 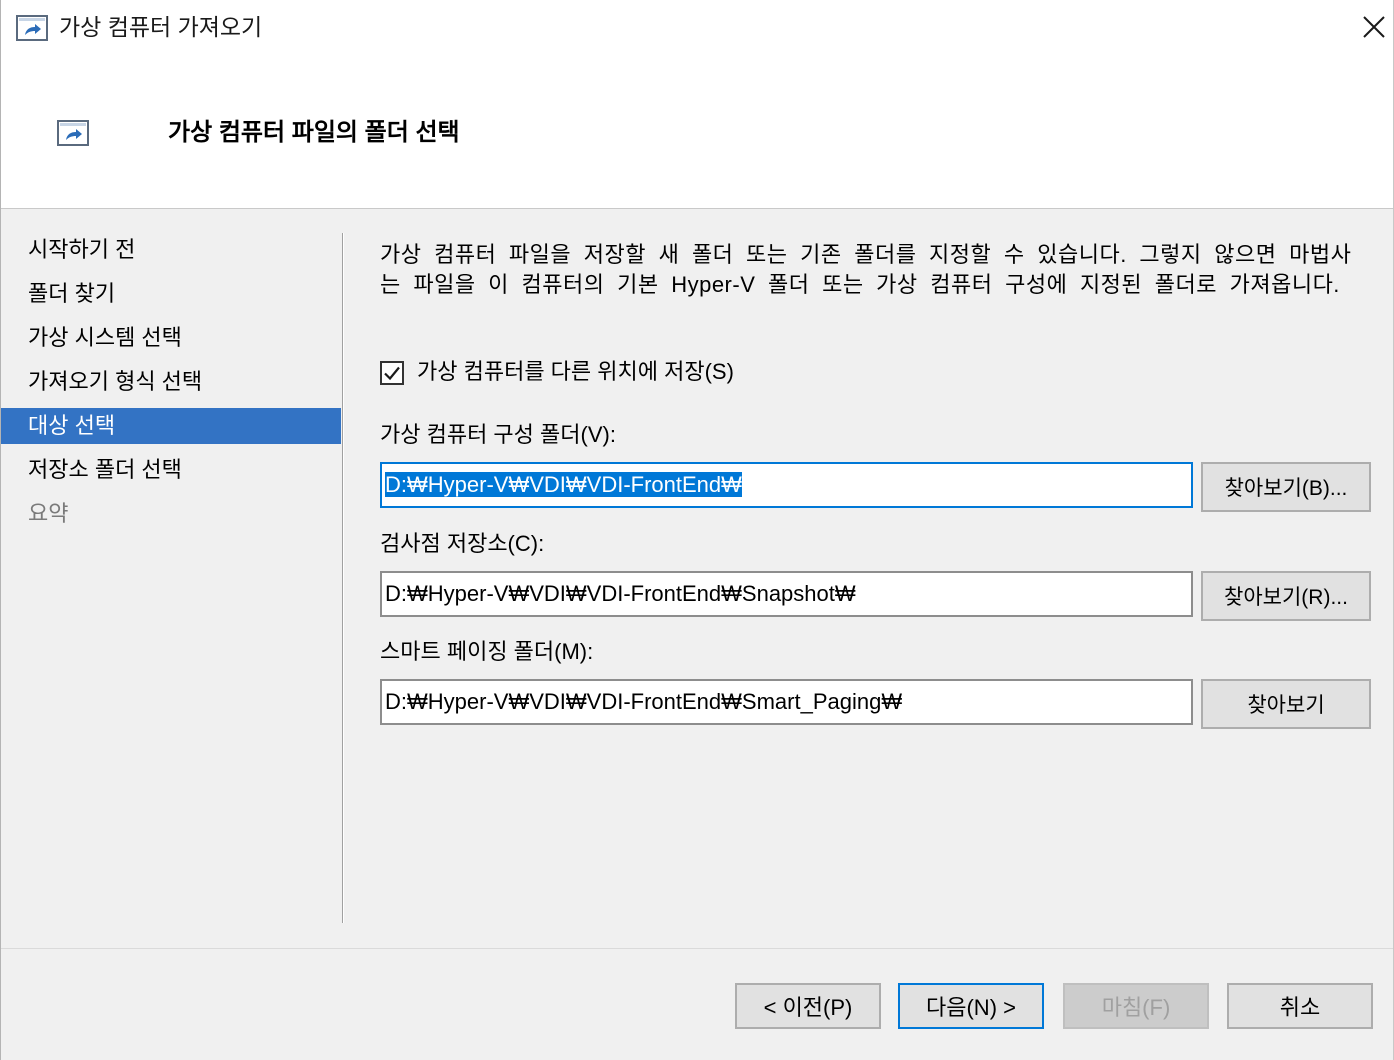 What do you see at coordinates (171, 294) in the screenshot?
I see `nav-step-locate-folder: 폴더 찾기` at bounding box center [171, 294].